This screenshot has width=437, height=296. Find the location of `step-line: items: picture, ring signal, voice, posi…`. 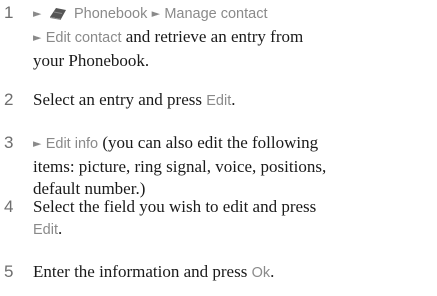

step-line: items: picture, ring signal, voice, posi… is located at coordinates (180, 166).